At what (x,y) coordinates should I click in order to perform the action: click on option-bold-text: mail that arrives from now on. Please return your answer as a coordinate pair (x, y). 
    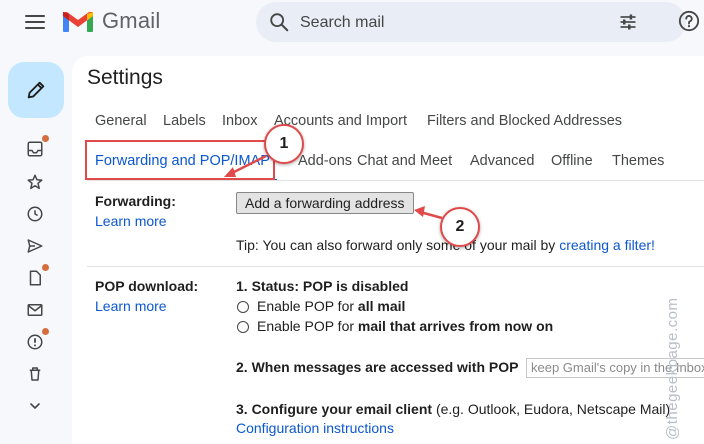
    Looking at the image, I should click on (455, 326).